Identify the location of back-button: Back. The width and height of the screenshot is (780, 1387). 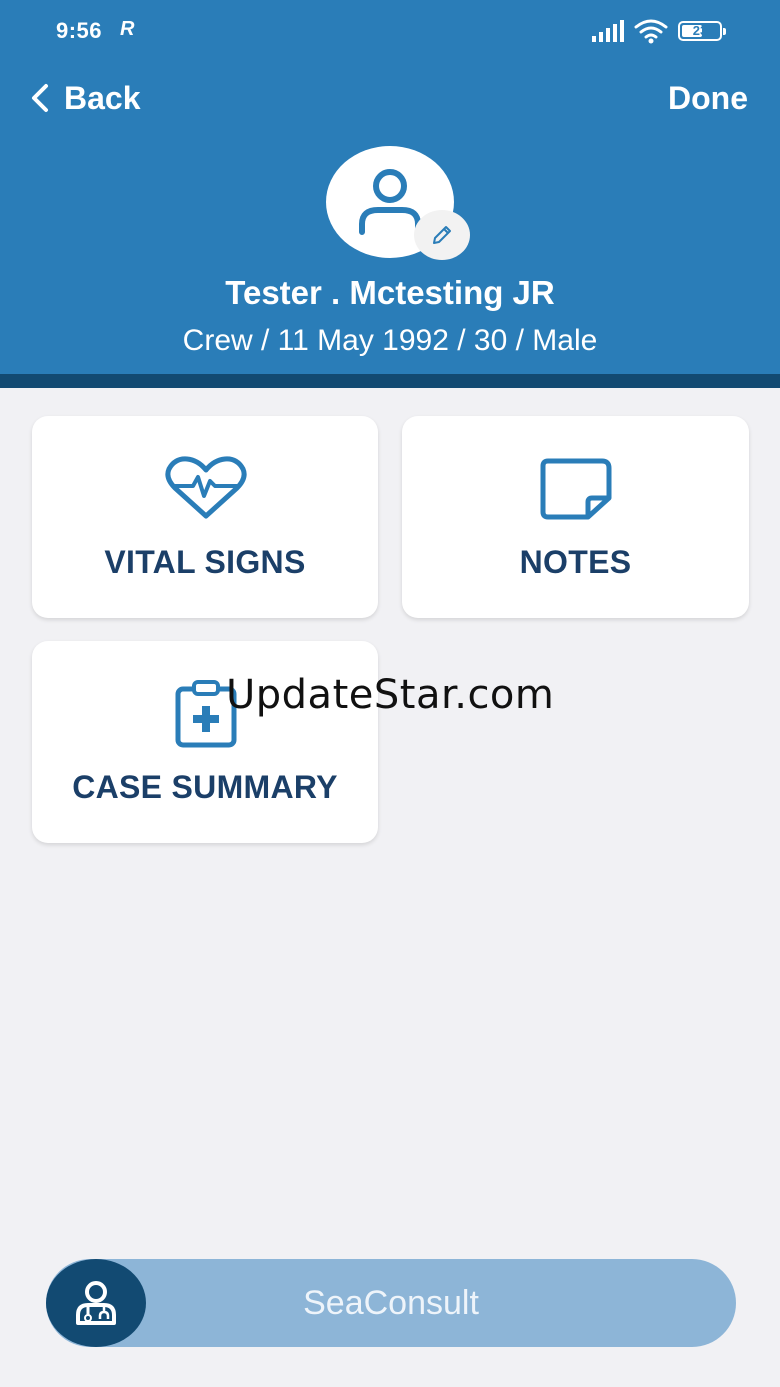
(85, 98).